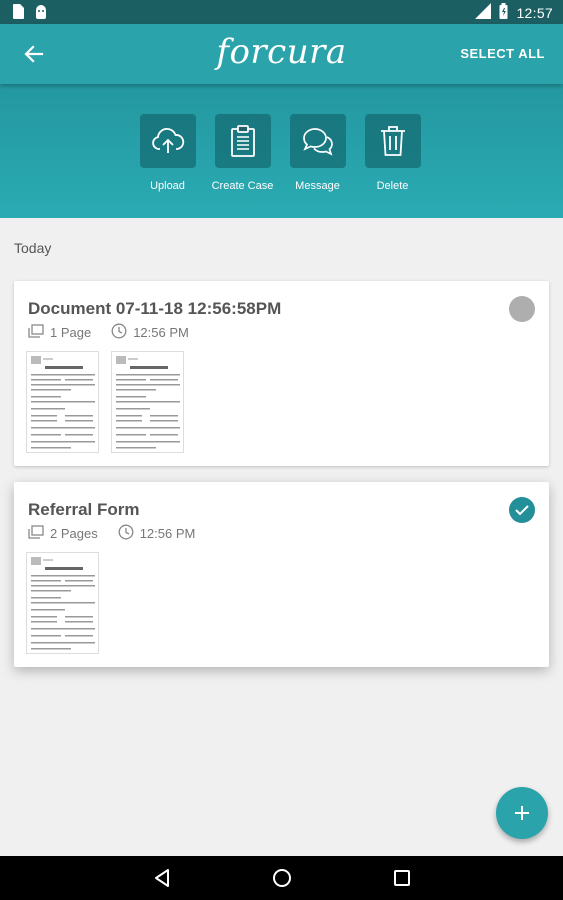 Image resolution: width=563 pixels, height=900 pixels. I want to click on action-panel: Upload Create Case Message Delete, so click(281, 151).